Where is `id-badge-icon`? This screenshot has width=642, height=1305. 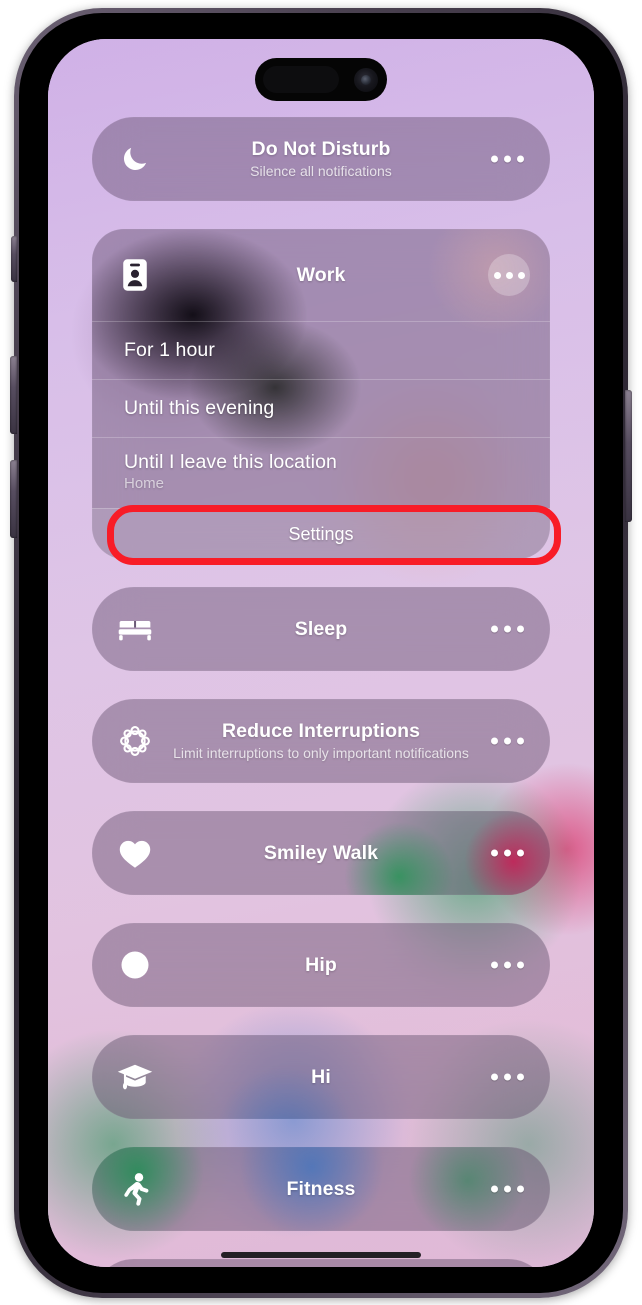 id-badge-icon is located at coordinates (135, 275).